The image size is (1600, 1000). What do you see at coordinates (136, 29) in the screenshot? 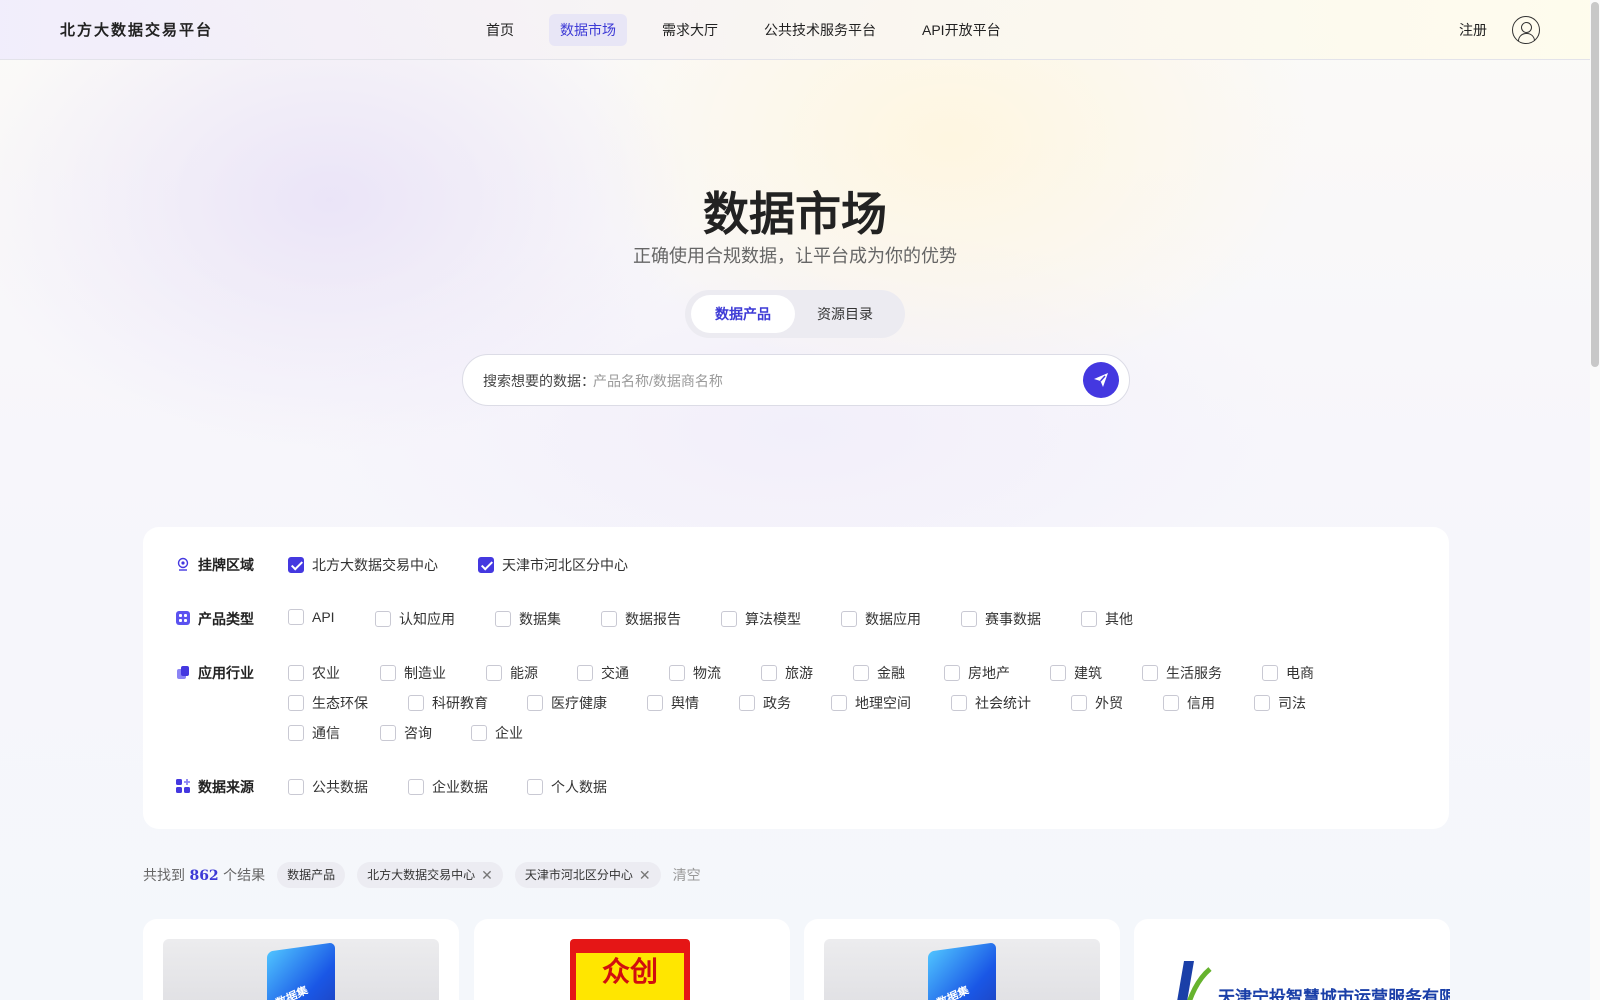
I see `site-logo: 北方大数据交易平台` at bounding box center [136, 29].